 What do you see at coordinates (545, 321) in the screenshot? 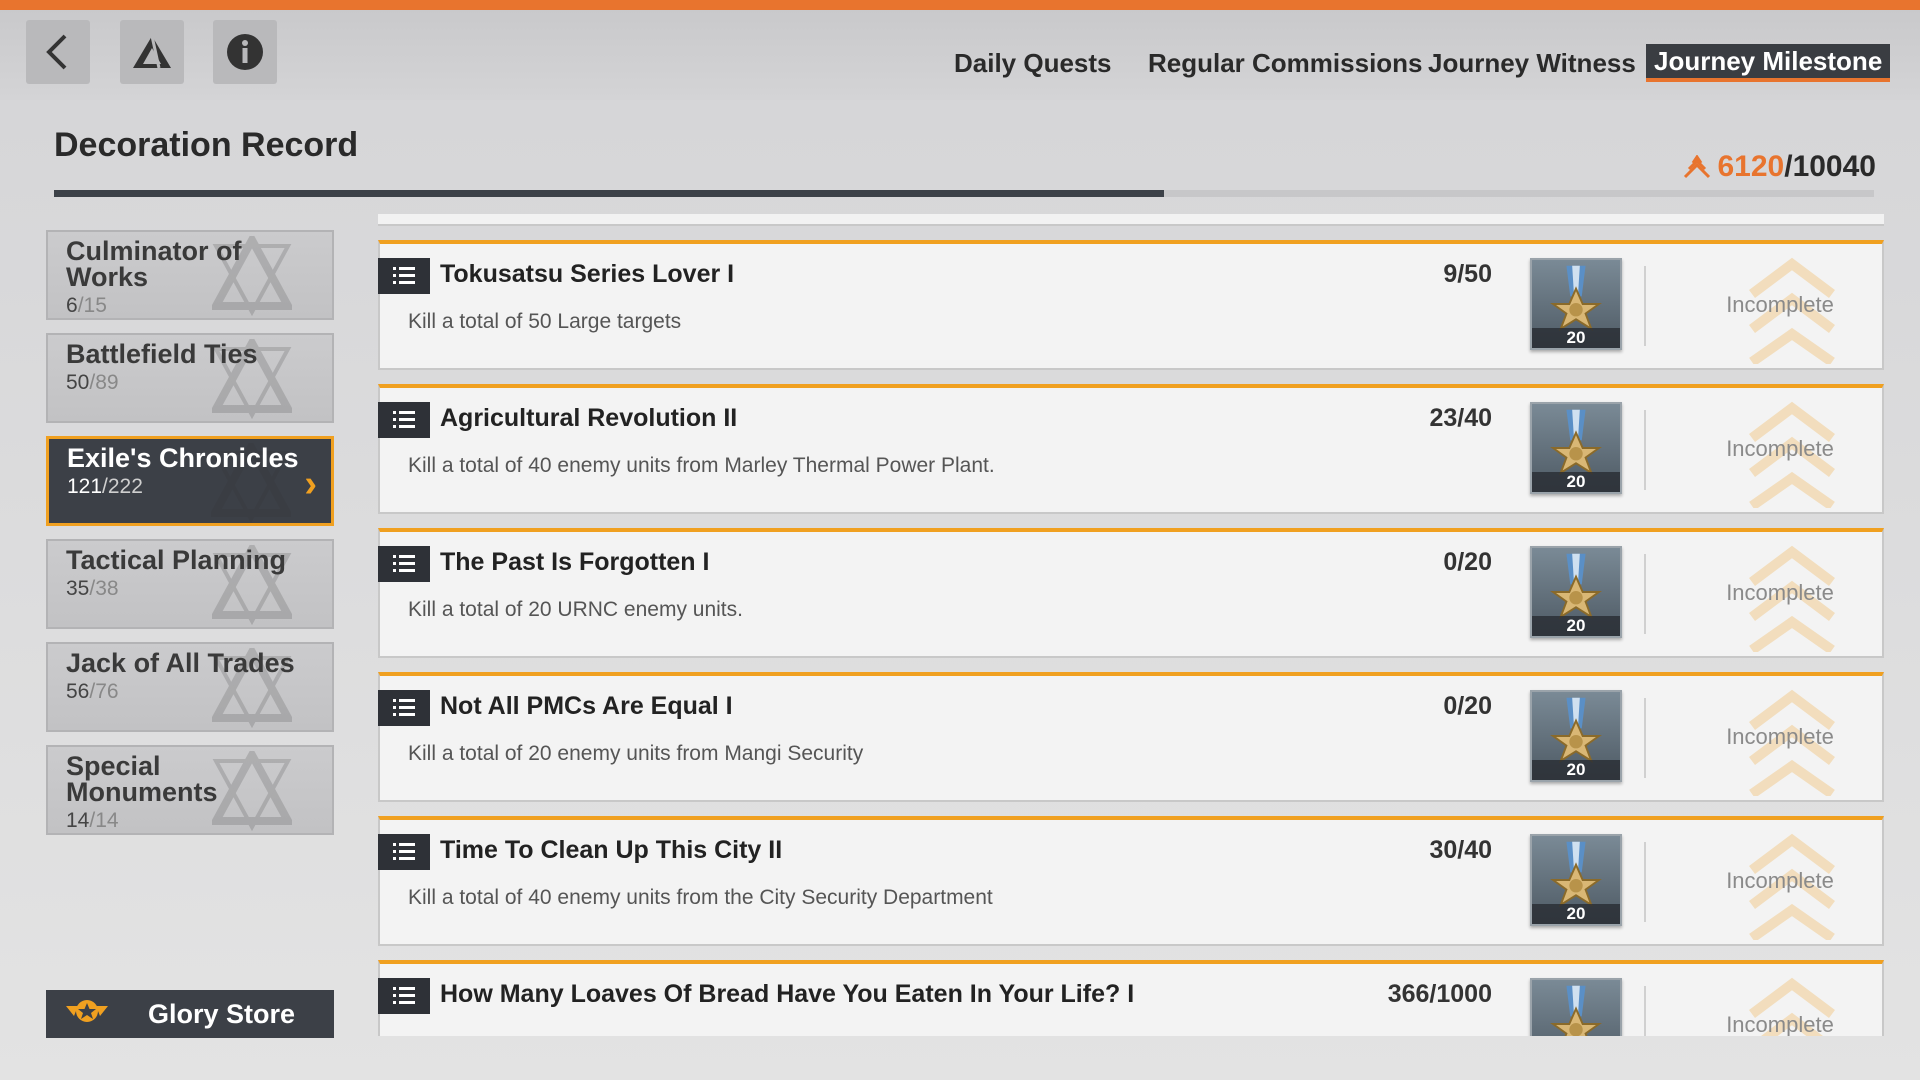
I see `task-description: Kill a total of 50 Large targets` at bounding box center [545, 321].